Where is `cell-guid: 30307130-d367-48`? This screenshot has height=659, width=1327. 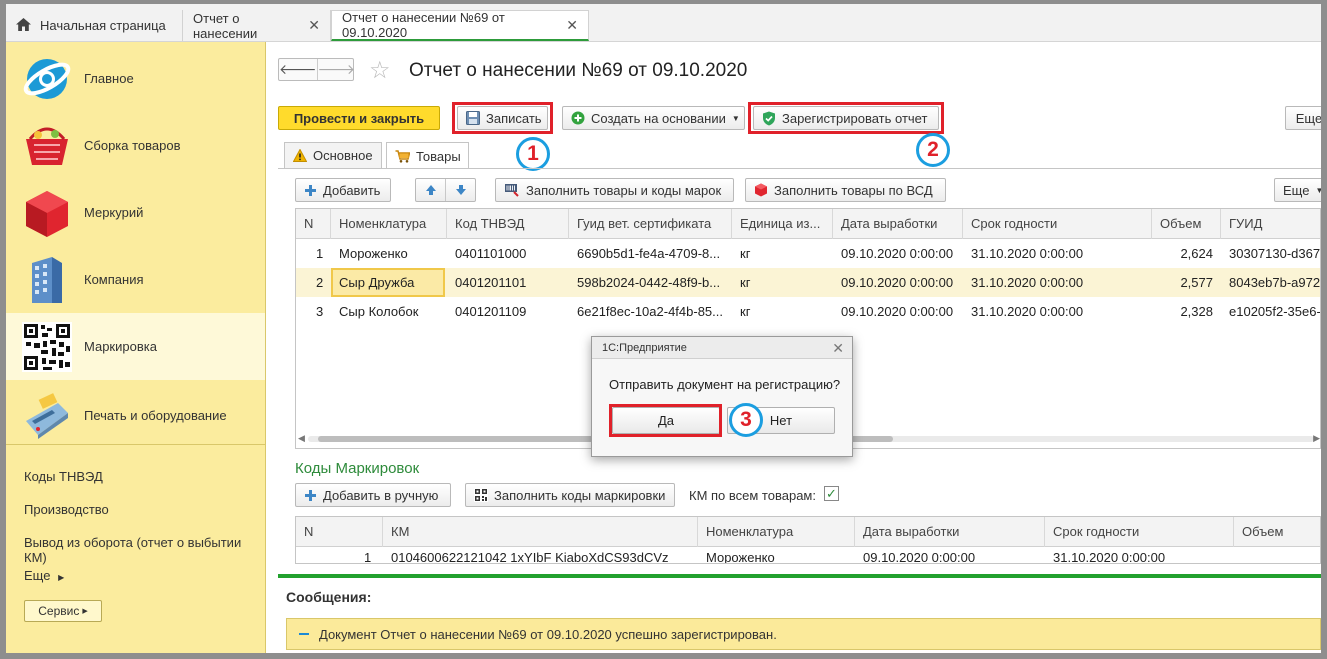
cell-guid: 30307130-d367-48 is located at coordinates (1275, 253).